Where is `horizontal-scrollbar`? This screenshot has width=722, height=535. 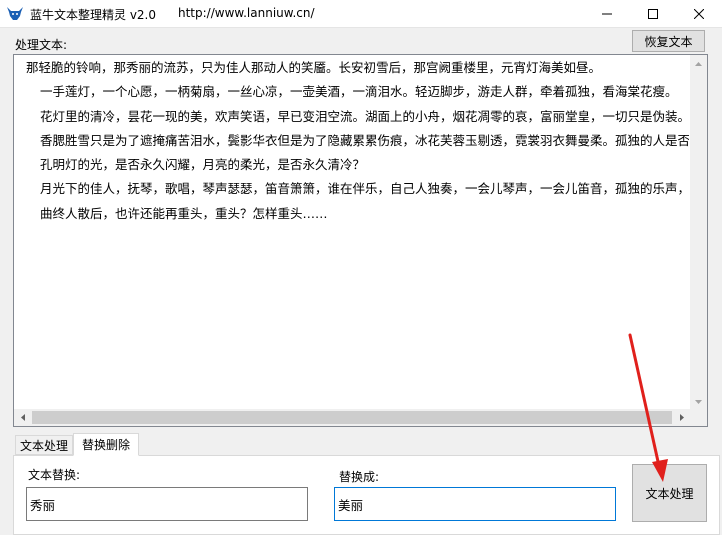 horizontal-scrollbar is located at coordinates (352, 417).